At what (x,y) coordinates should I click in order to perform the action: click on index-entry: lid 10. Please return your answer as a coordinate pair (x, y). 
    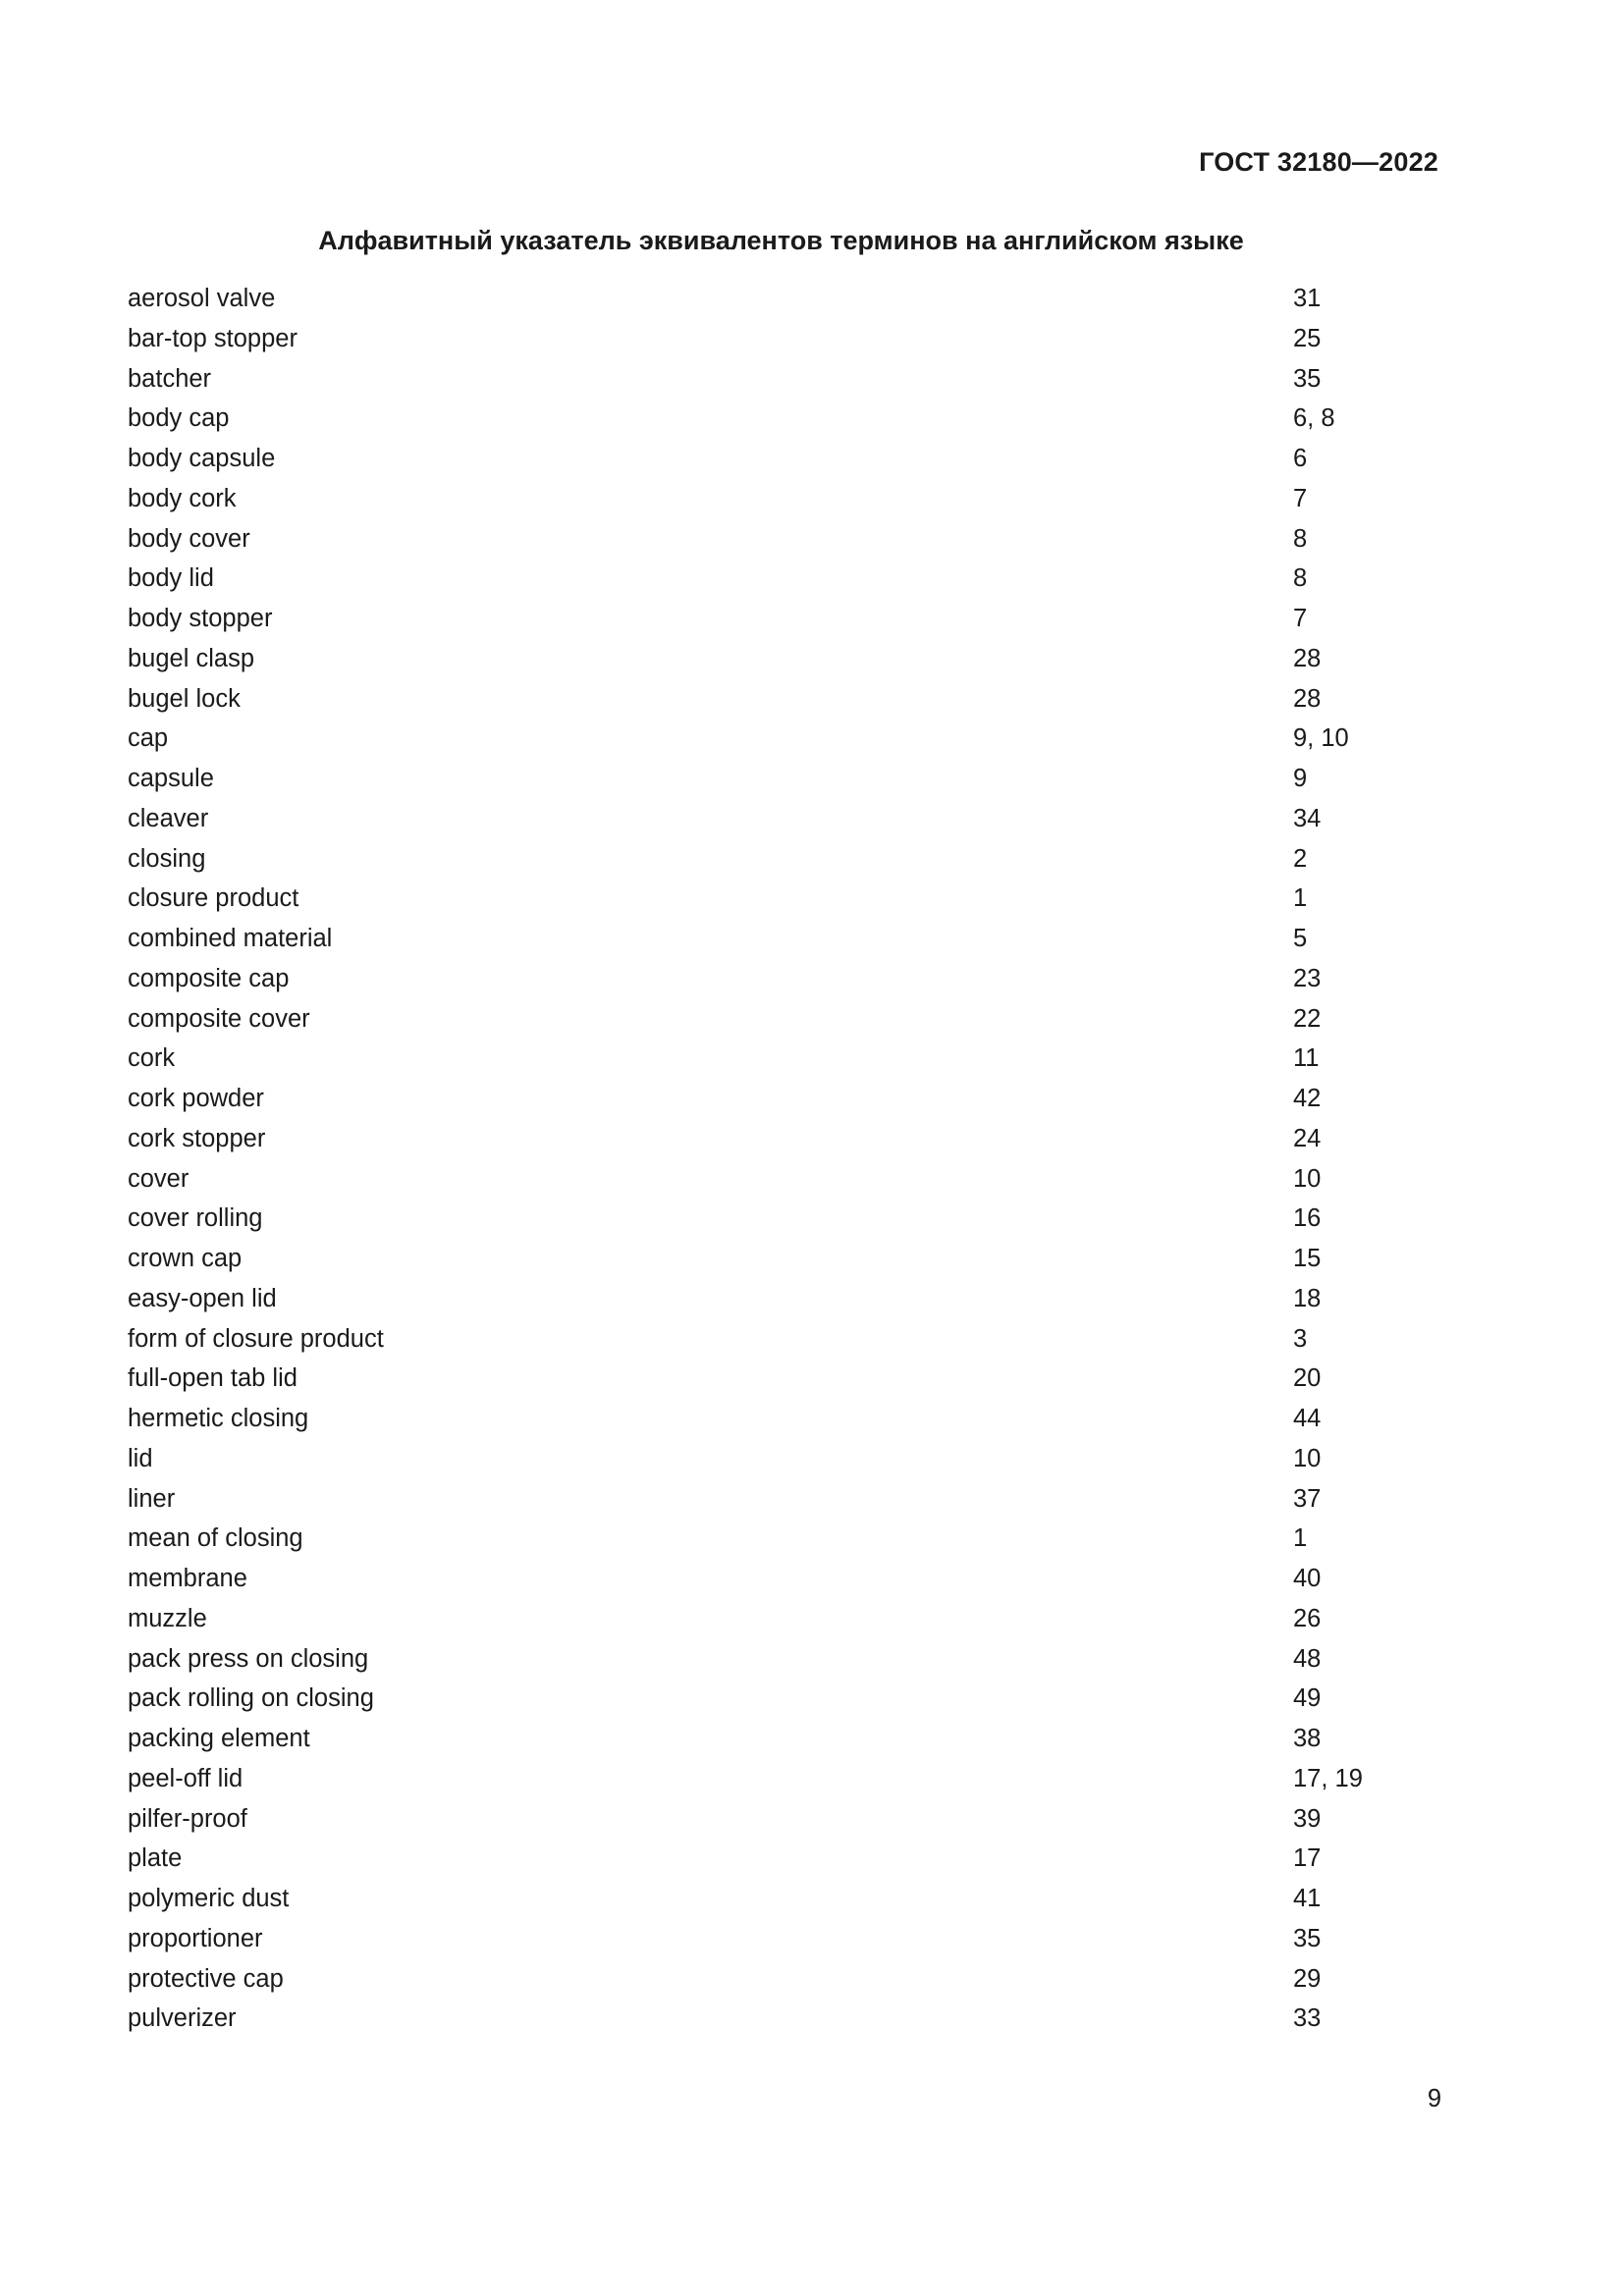
    Looking at the image, I should click on (766, 1459).